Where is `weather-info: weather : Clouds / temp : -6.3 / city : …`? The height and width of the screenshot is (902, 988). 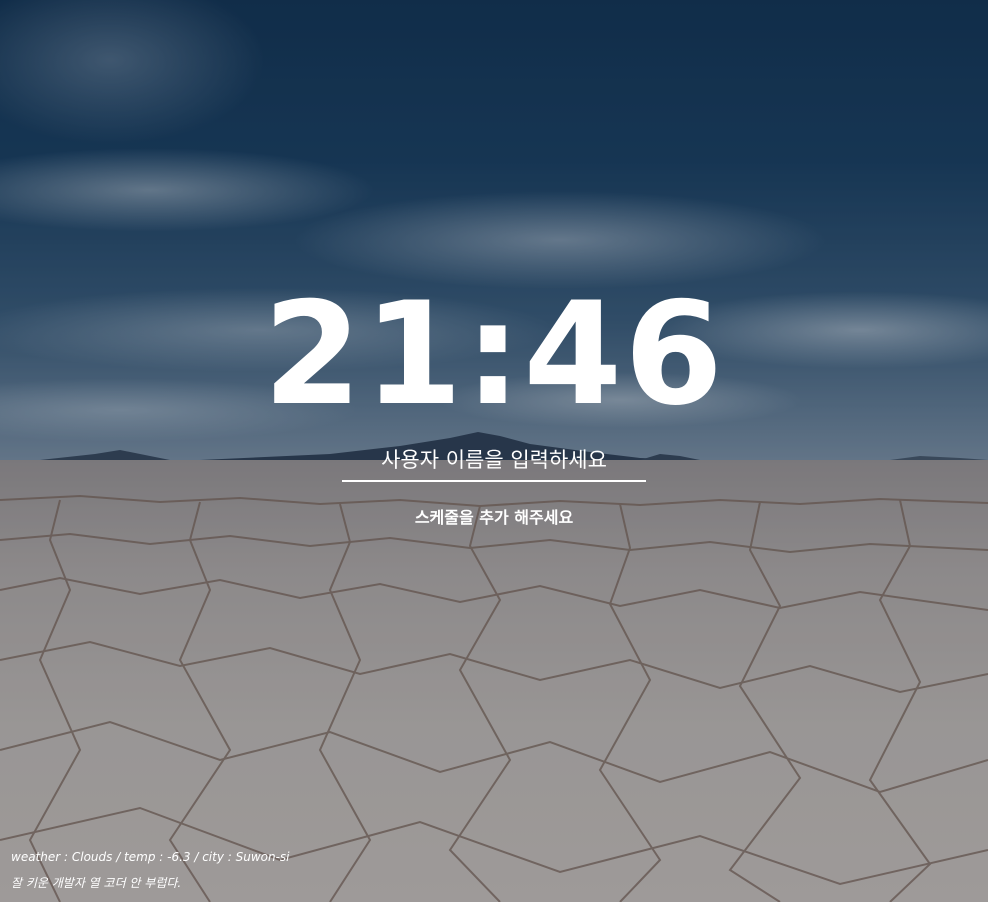 weather-info: weather : Clouds / temp : -6.3 / city : … is located at coordinates (150, 857).